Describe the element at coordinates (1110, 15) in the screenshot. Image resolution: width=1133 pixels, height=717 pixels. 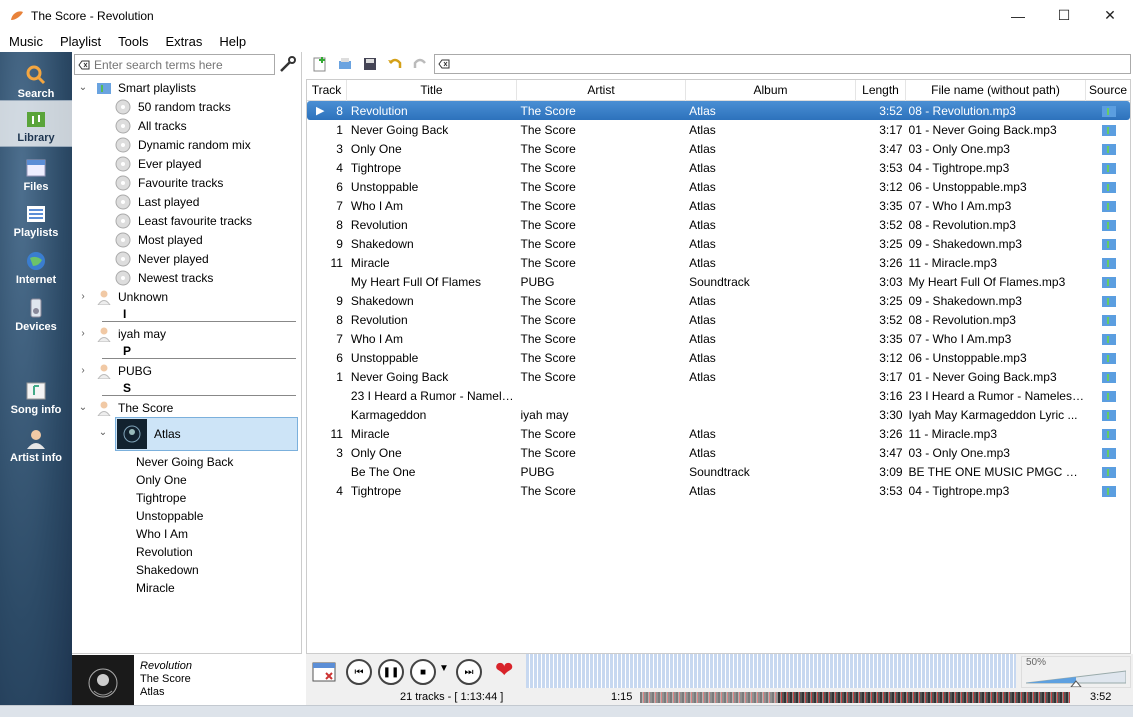
I see `close-button: ✕` at that location.